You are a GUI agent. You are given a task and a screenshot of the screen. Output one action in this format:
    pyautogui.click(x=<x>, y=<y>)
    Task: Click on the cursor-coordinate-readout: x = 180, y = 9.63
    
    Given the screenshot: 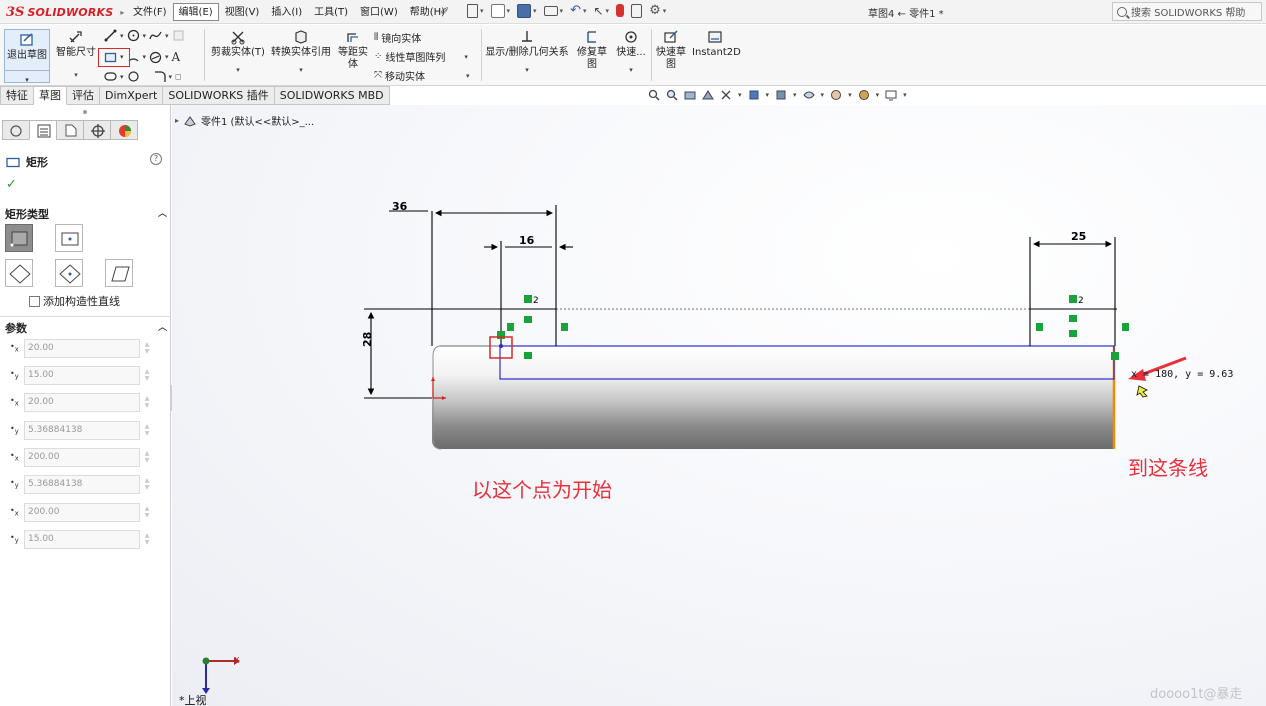 What is the action you would take?
    pyautogui.click(x=1182, y=374)
    